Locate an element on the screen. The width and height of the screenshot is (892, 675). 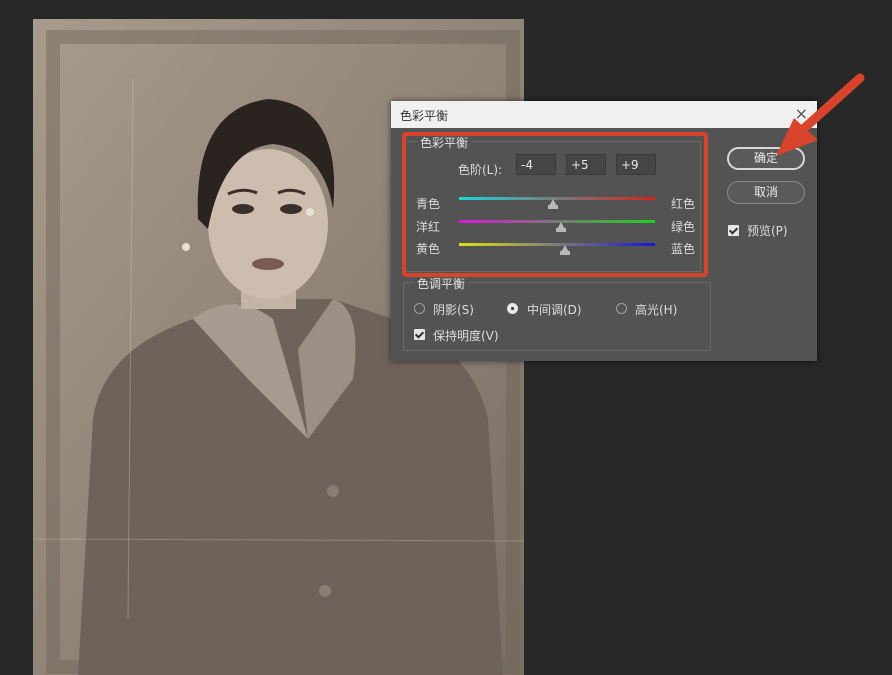
tone-balance-group: 色调平衡 阴影(S) 中间调(D) 高光(H) 保持明度(V) is located at coordinates (557, 313).